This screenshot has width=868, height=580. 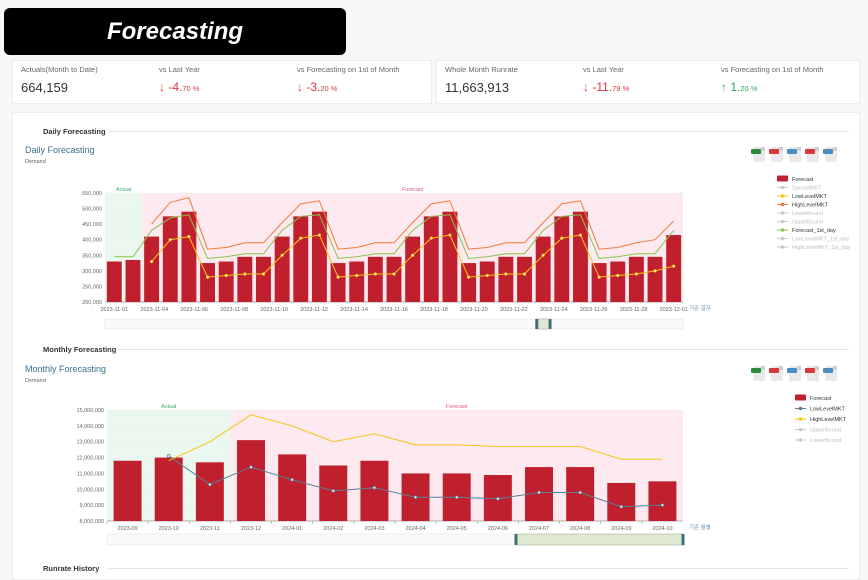 I want to click on legend-item-label: HighLevelMKT_1st_day, so click(x=821, y=248).